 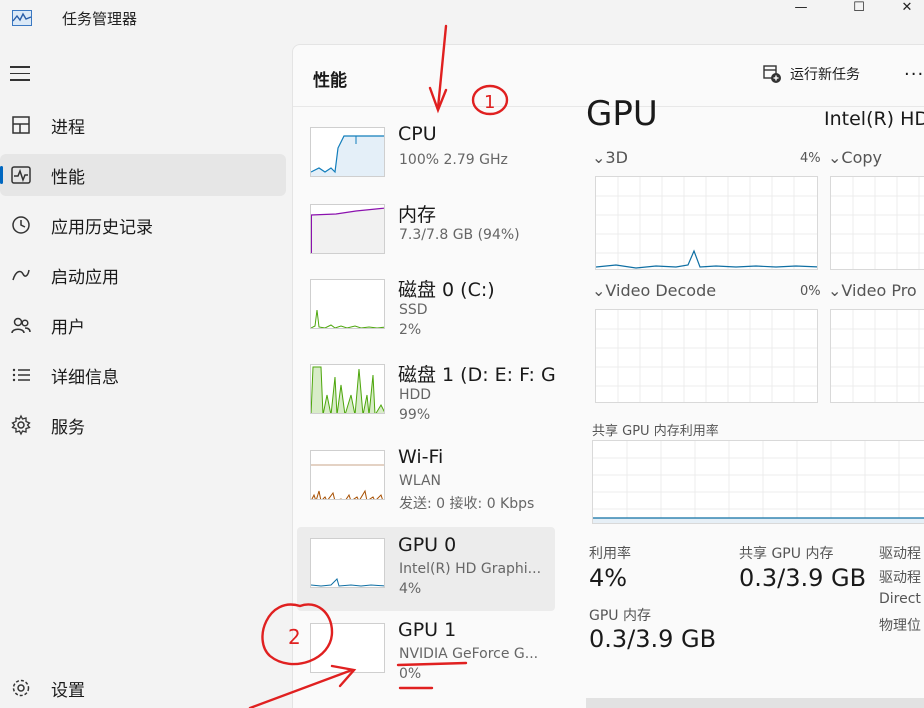 I want to click on window-title: 任务管理器, so click(x=100, y=19).